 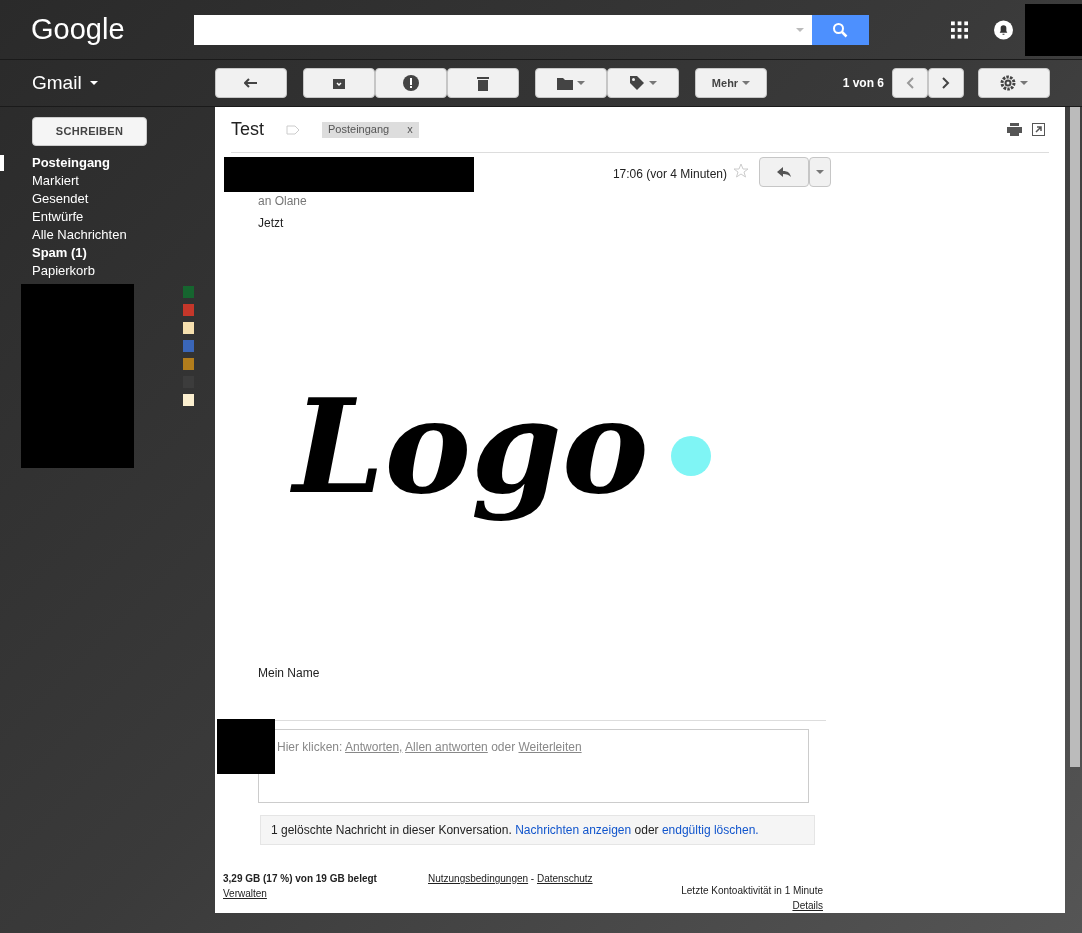 I want to click on new-window-icon, so click(x=1038, y=129).